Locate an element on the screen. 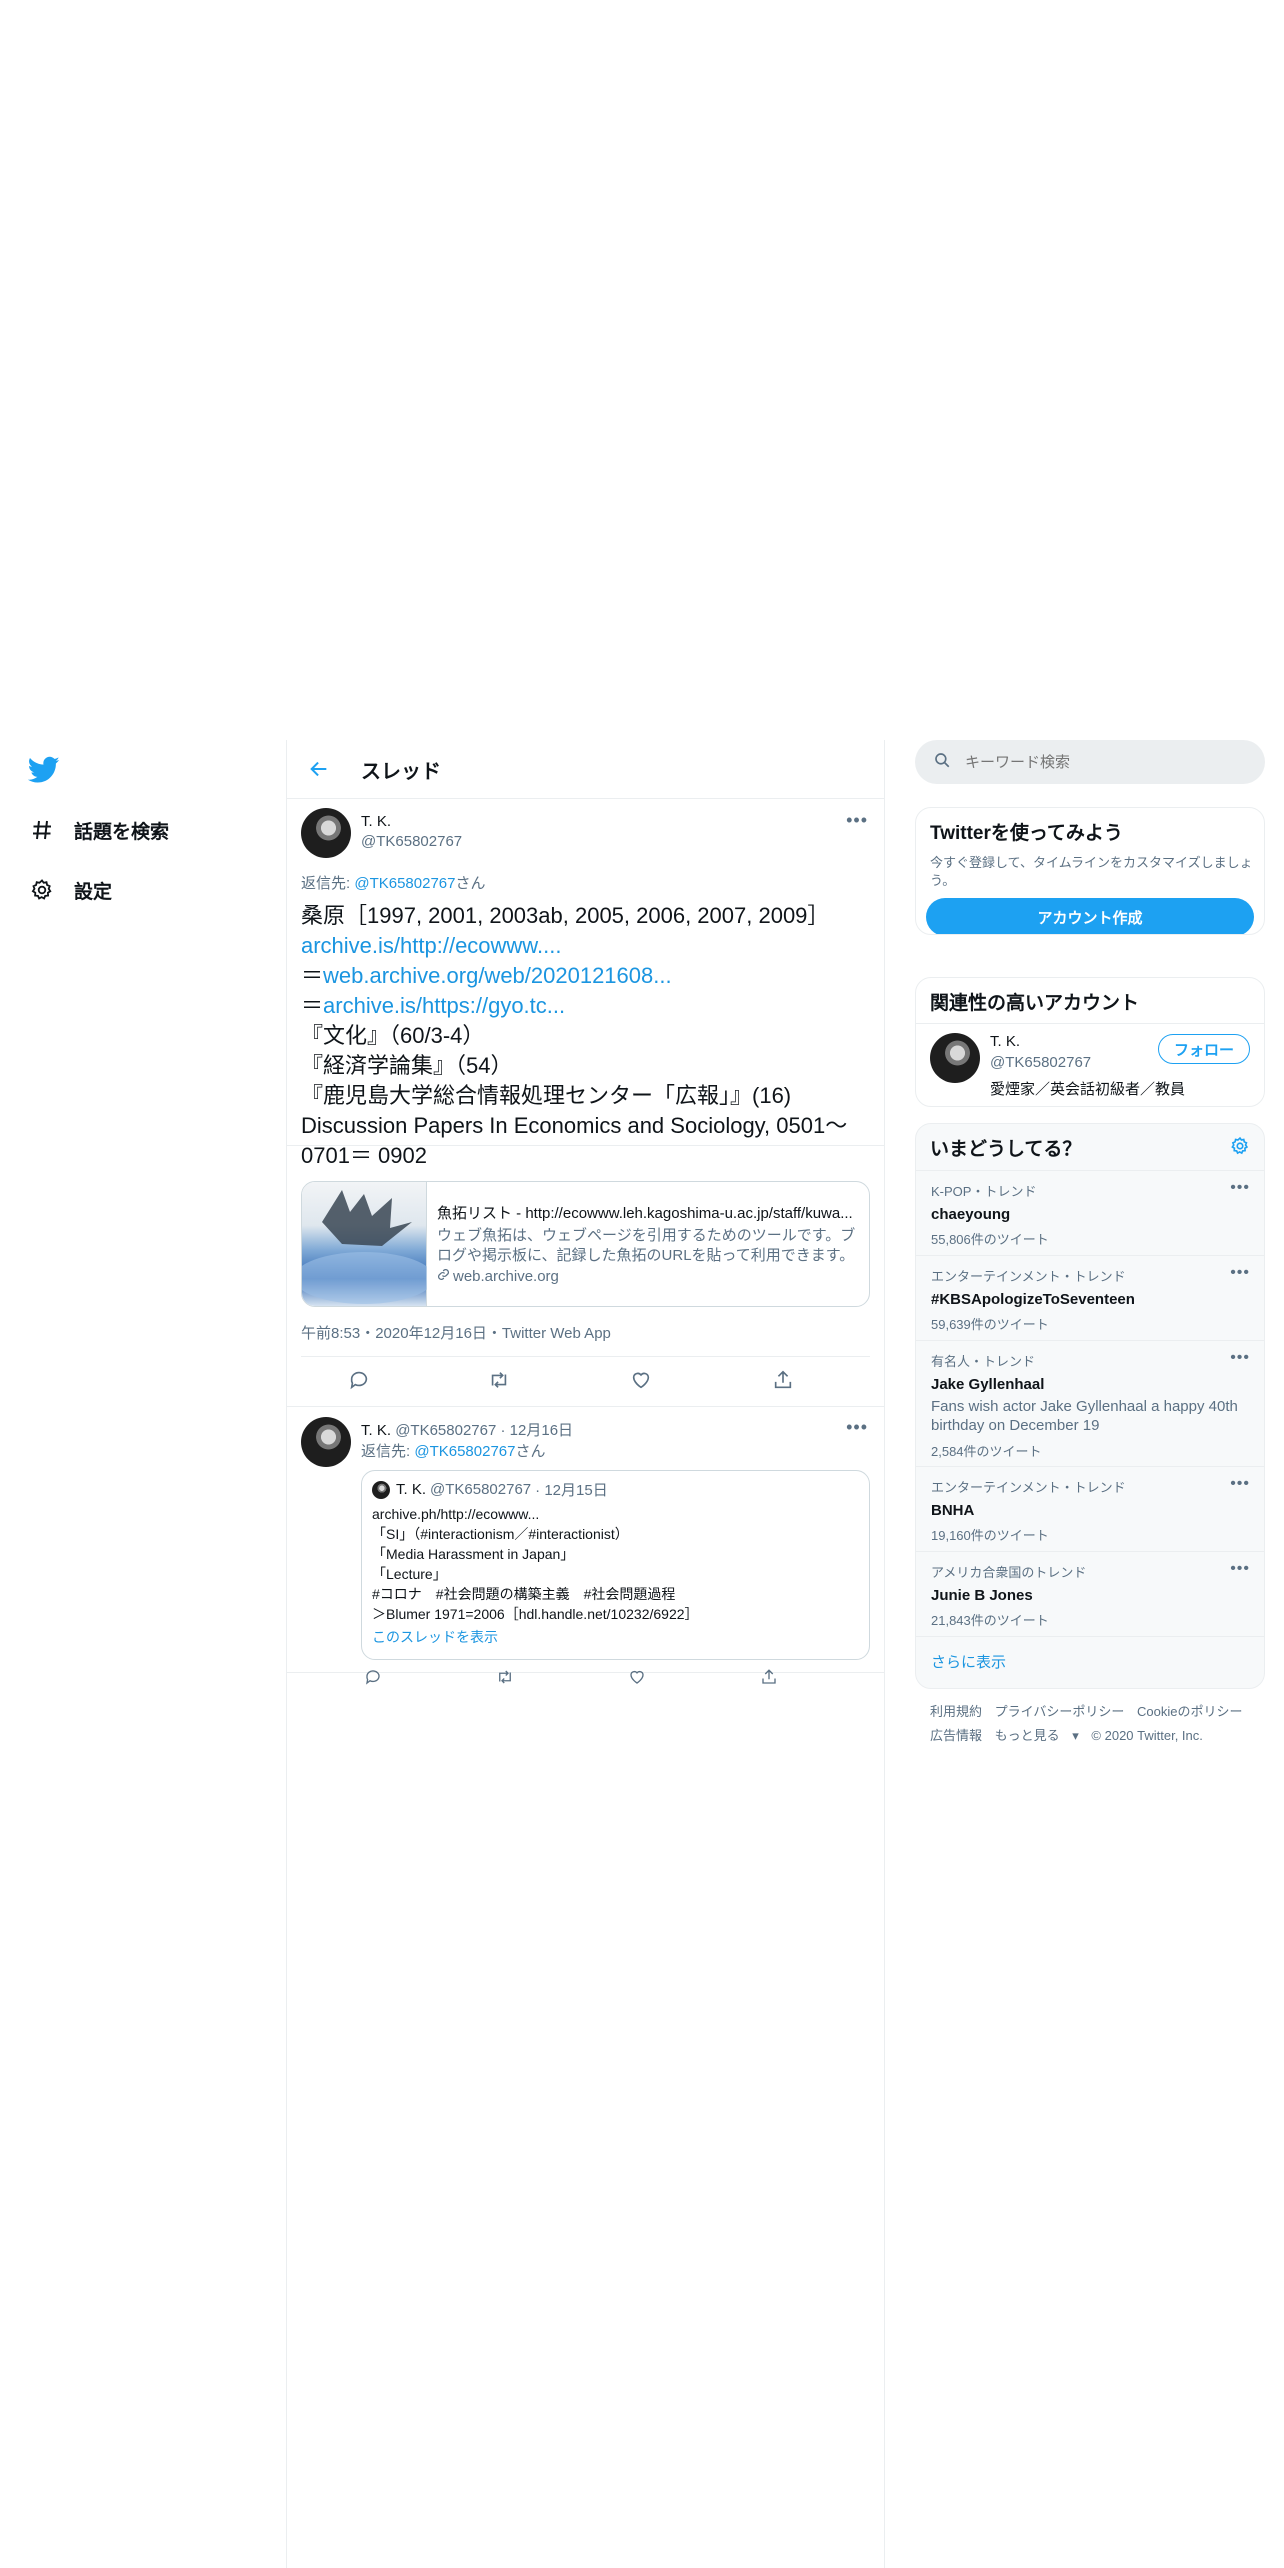  related-title: 関連性の高いアカウント is located at coordinates (1090, 1001).